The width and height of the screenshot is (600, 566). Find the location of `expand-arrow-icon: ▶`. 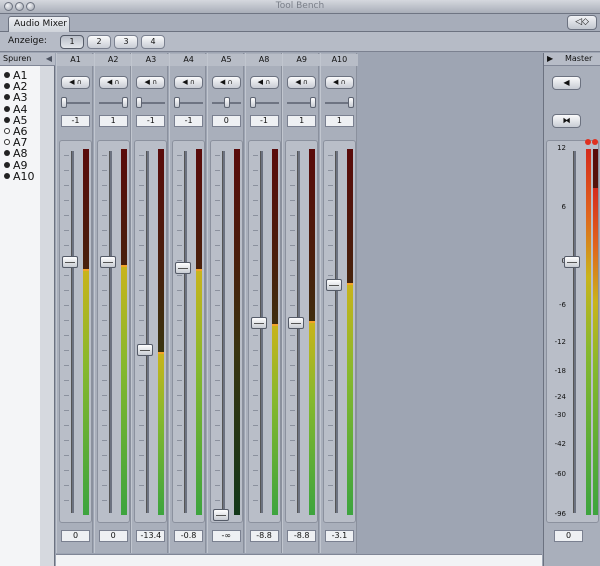

expand-arrow-icon: ▶ is located at coordinates (550, 58).